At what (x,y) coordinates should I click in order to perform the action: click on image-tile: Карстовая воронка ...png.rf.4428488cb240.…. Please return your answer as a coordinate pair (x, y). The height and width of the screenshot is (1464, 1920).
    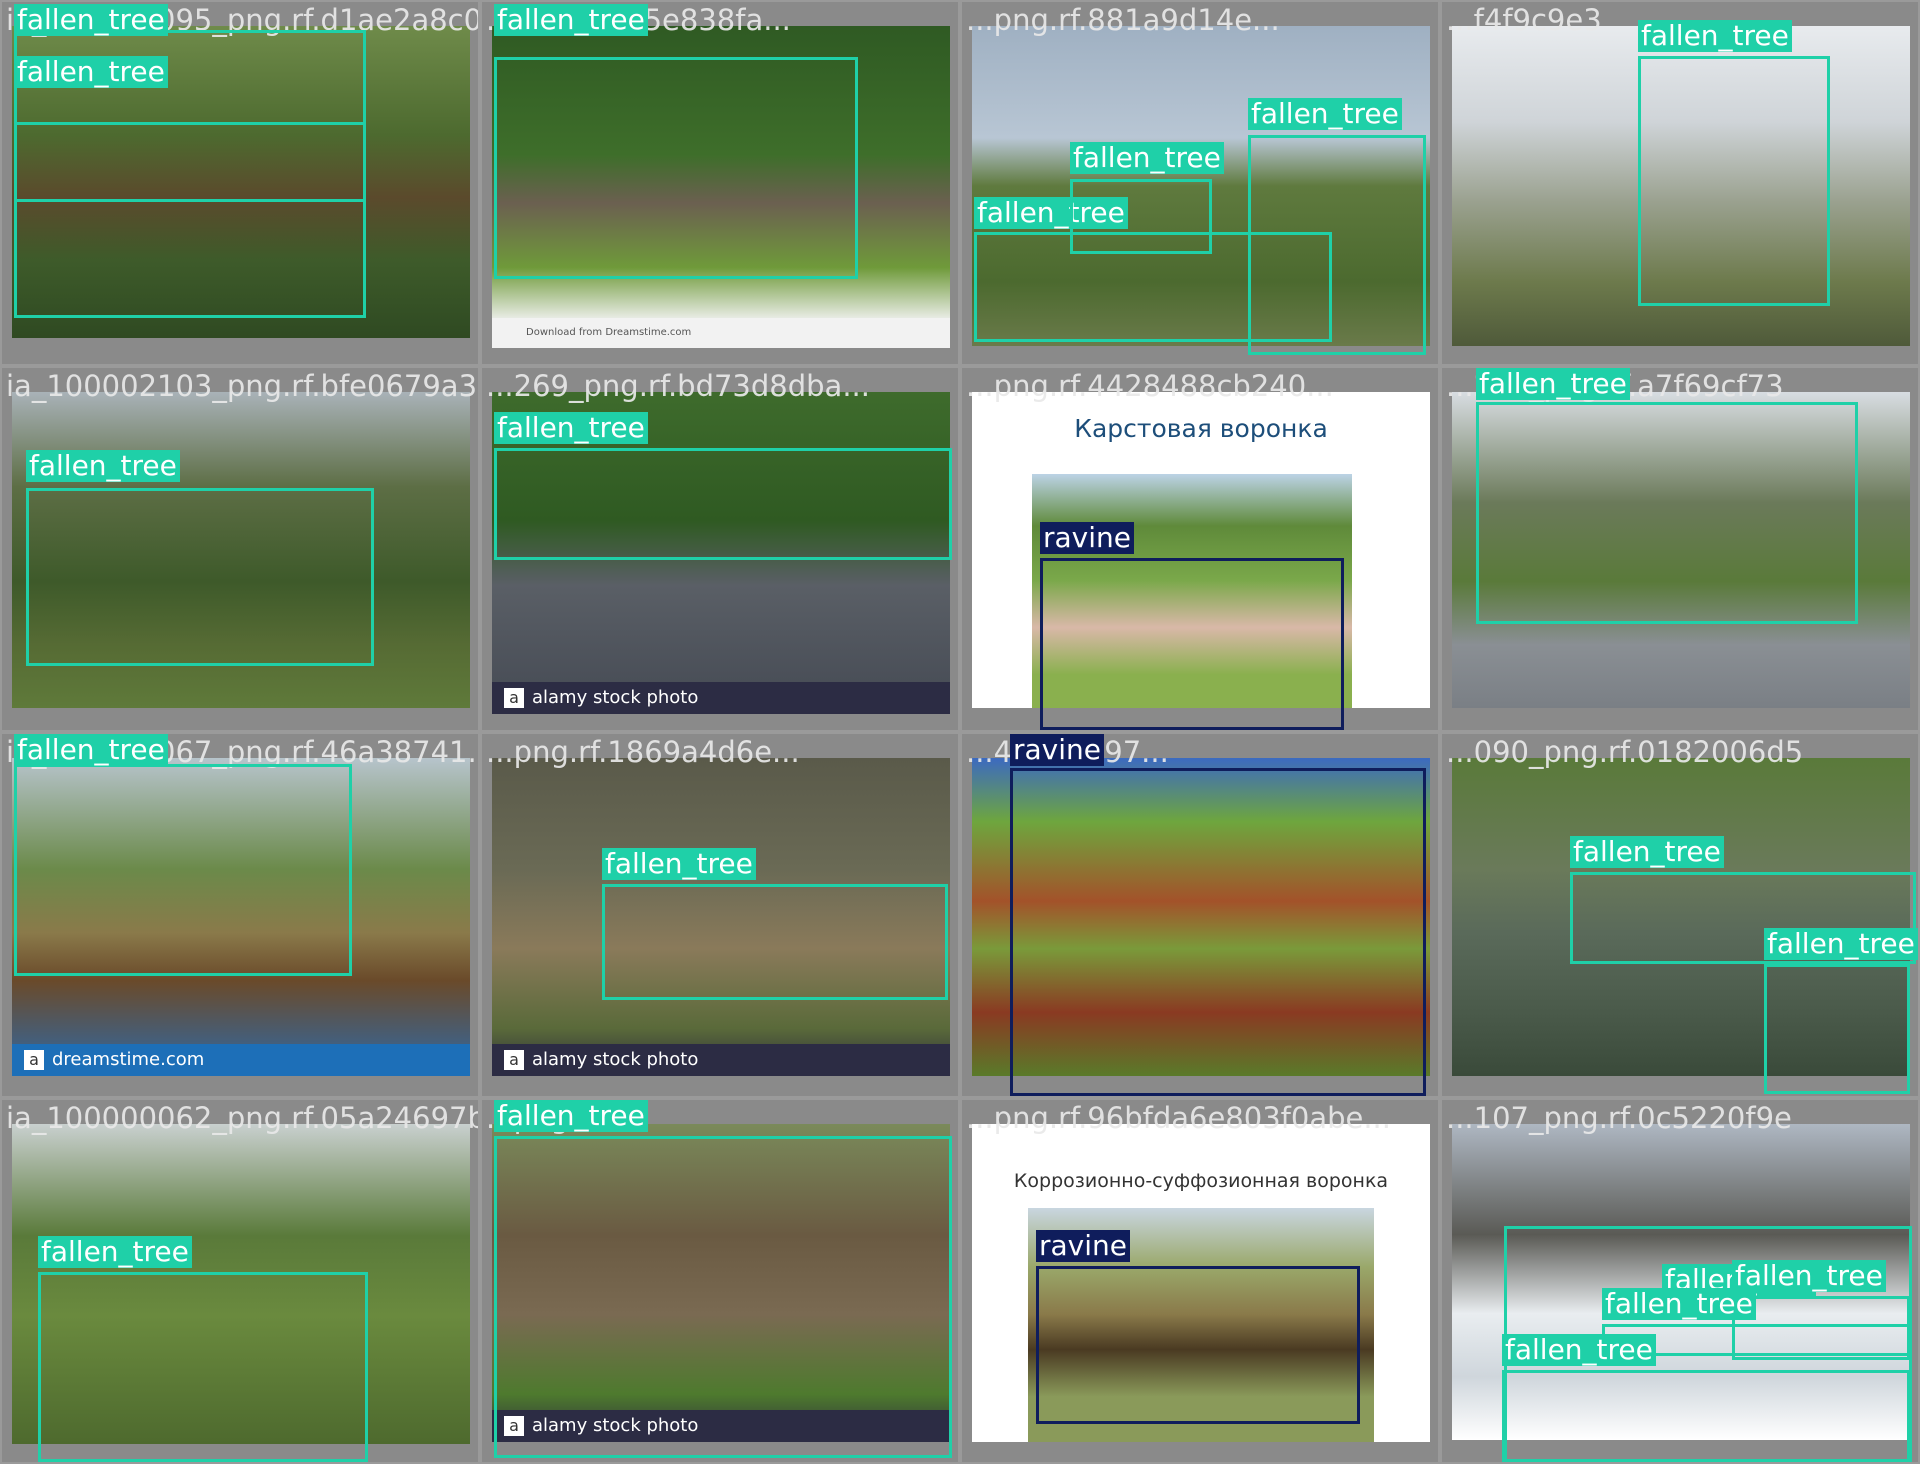
    Looking at the image, I should click on (1200, 549).